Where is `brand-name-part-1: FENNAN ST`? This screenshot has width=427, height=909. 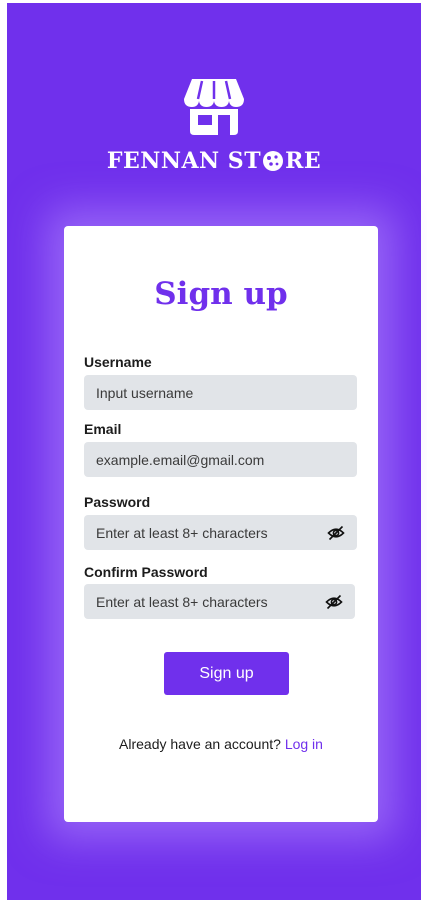 brand-name-part-1: FENNAN ST is located at coordinates (184, 161).